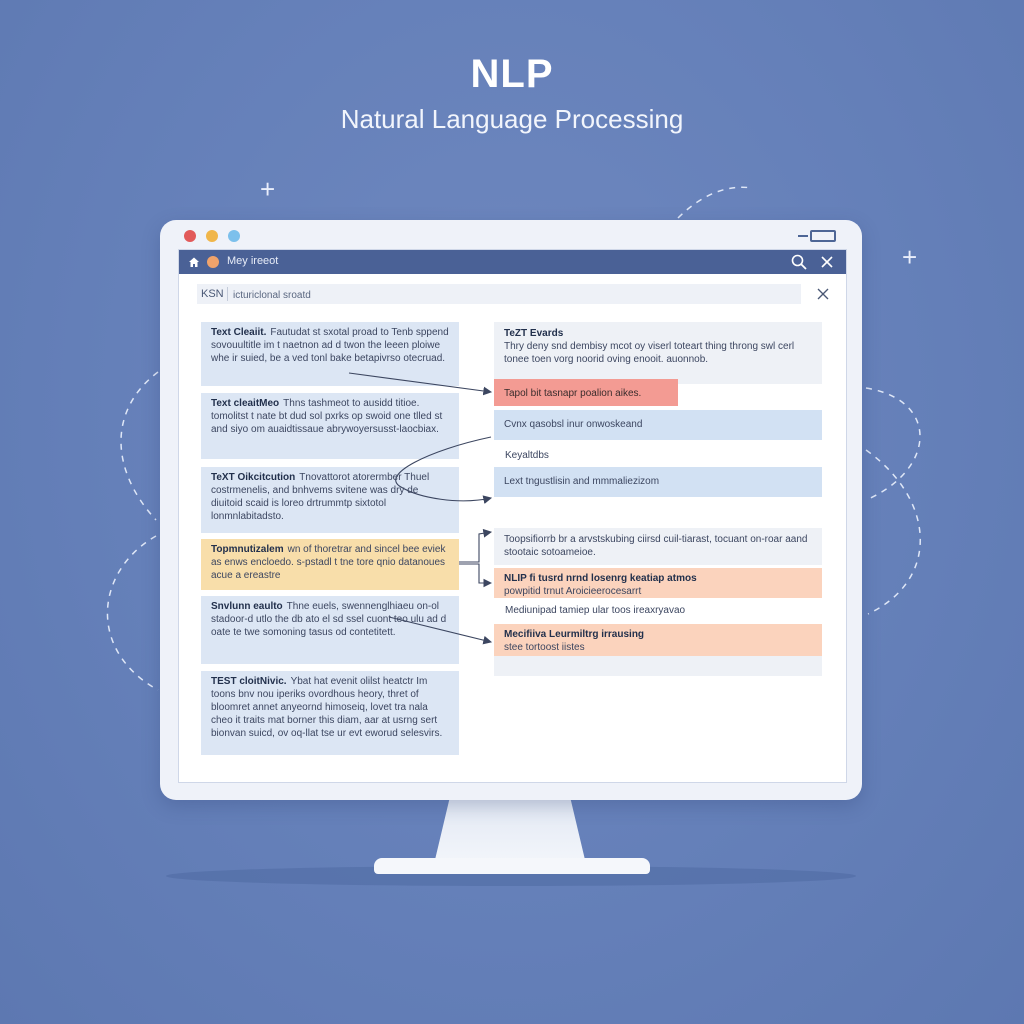 The height and width of the screenshot is (1024, 1024). I want to click on close-dot, so click(190, 236).